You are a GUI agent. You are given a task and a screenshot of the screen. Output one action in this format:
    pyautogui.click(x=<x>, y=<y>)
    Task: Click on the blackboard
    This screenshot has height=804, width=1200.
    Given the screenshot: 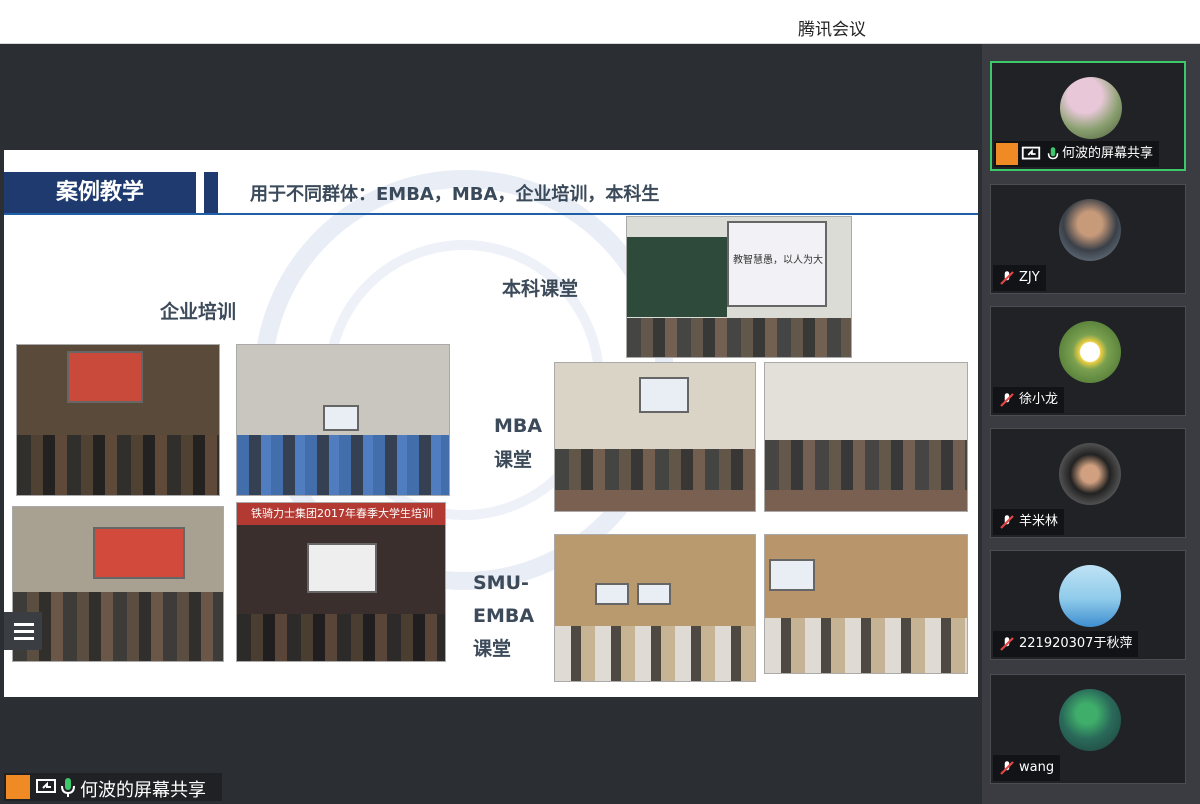 What is the action you would take?
    pyautogui.click(x=677, y=277)
    